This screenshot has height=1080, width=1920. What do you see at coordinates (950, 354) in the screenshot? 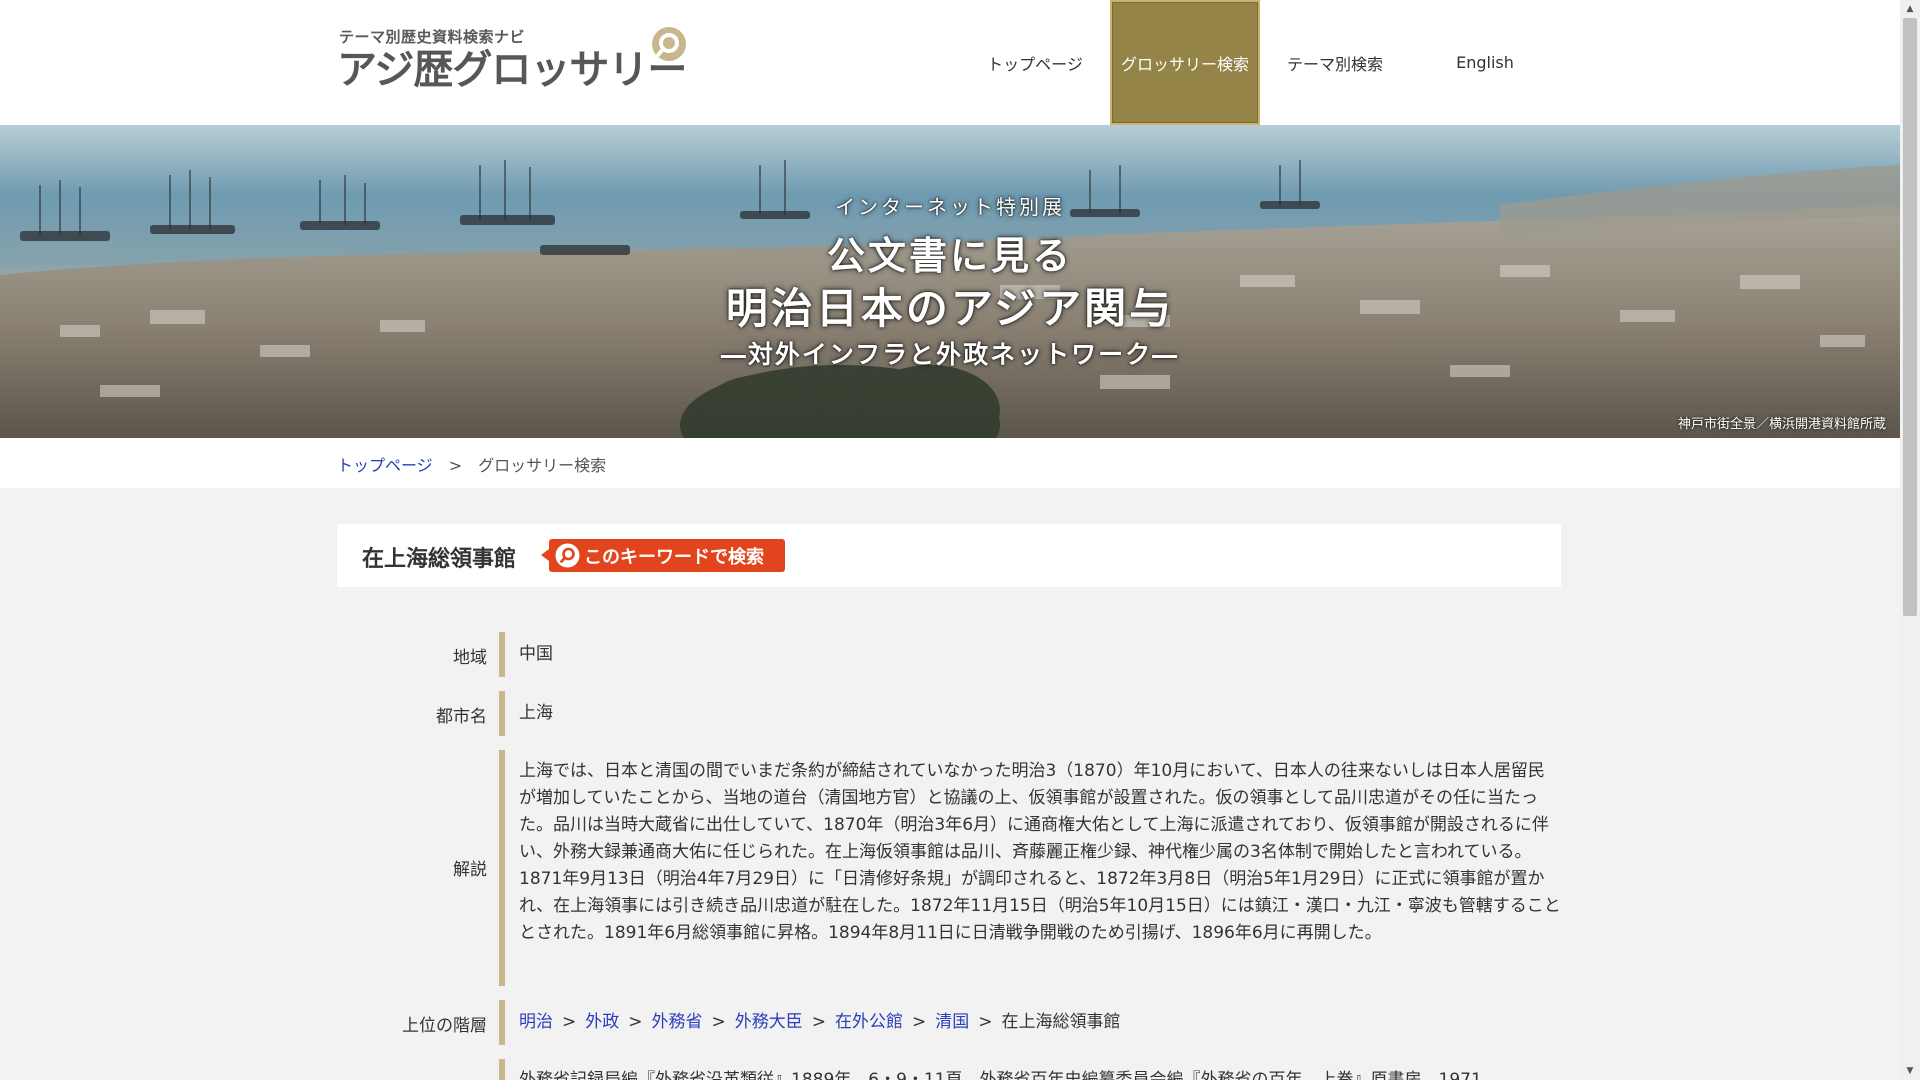
I see `banner-subtitle: ―対外インフラと外政ネットワーク―` at bounding box center [950, 354].